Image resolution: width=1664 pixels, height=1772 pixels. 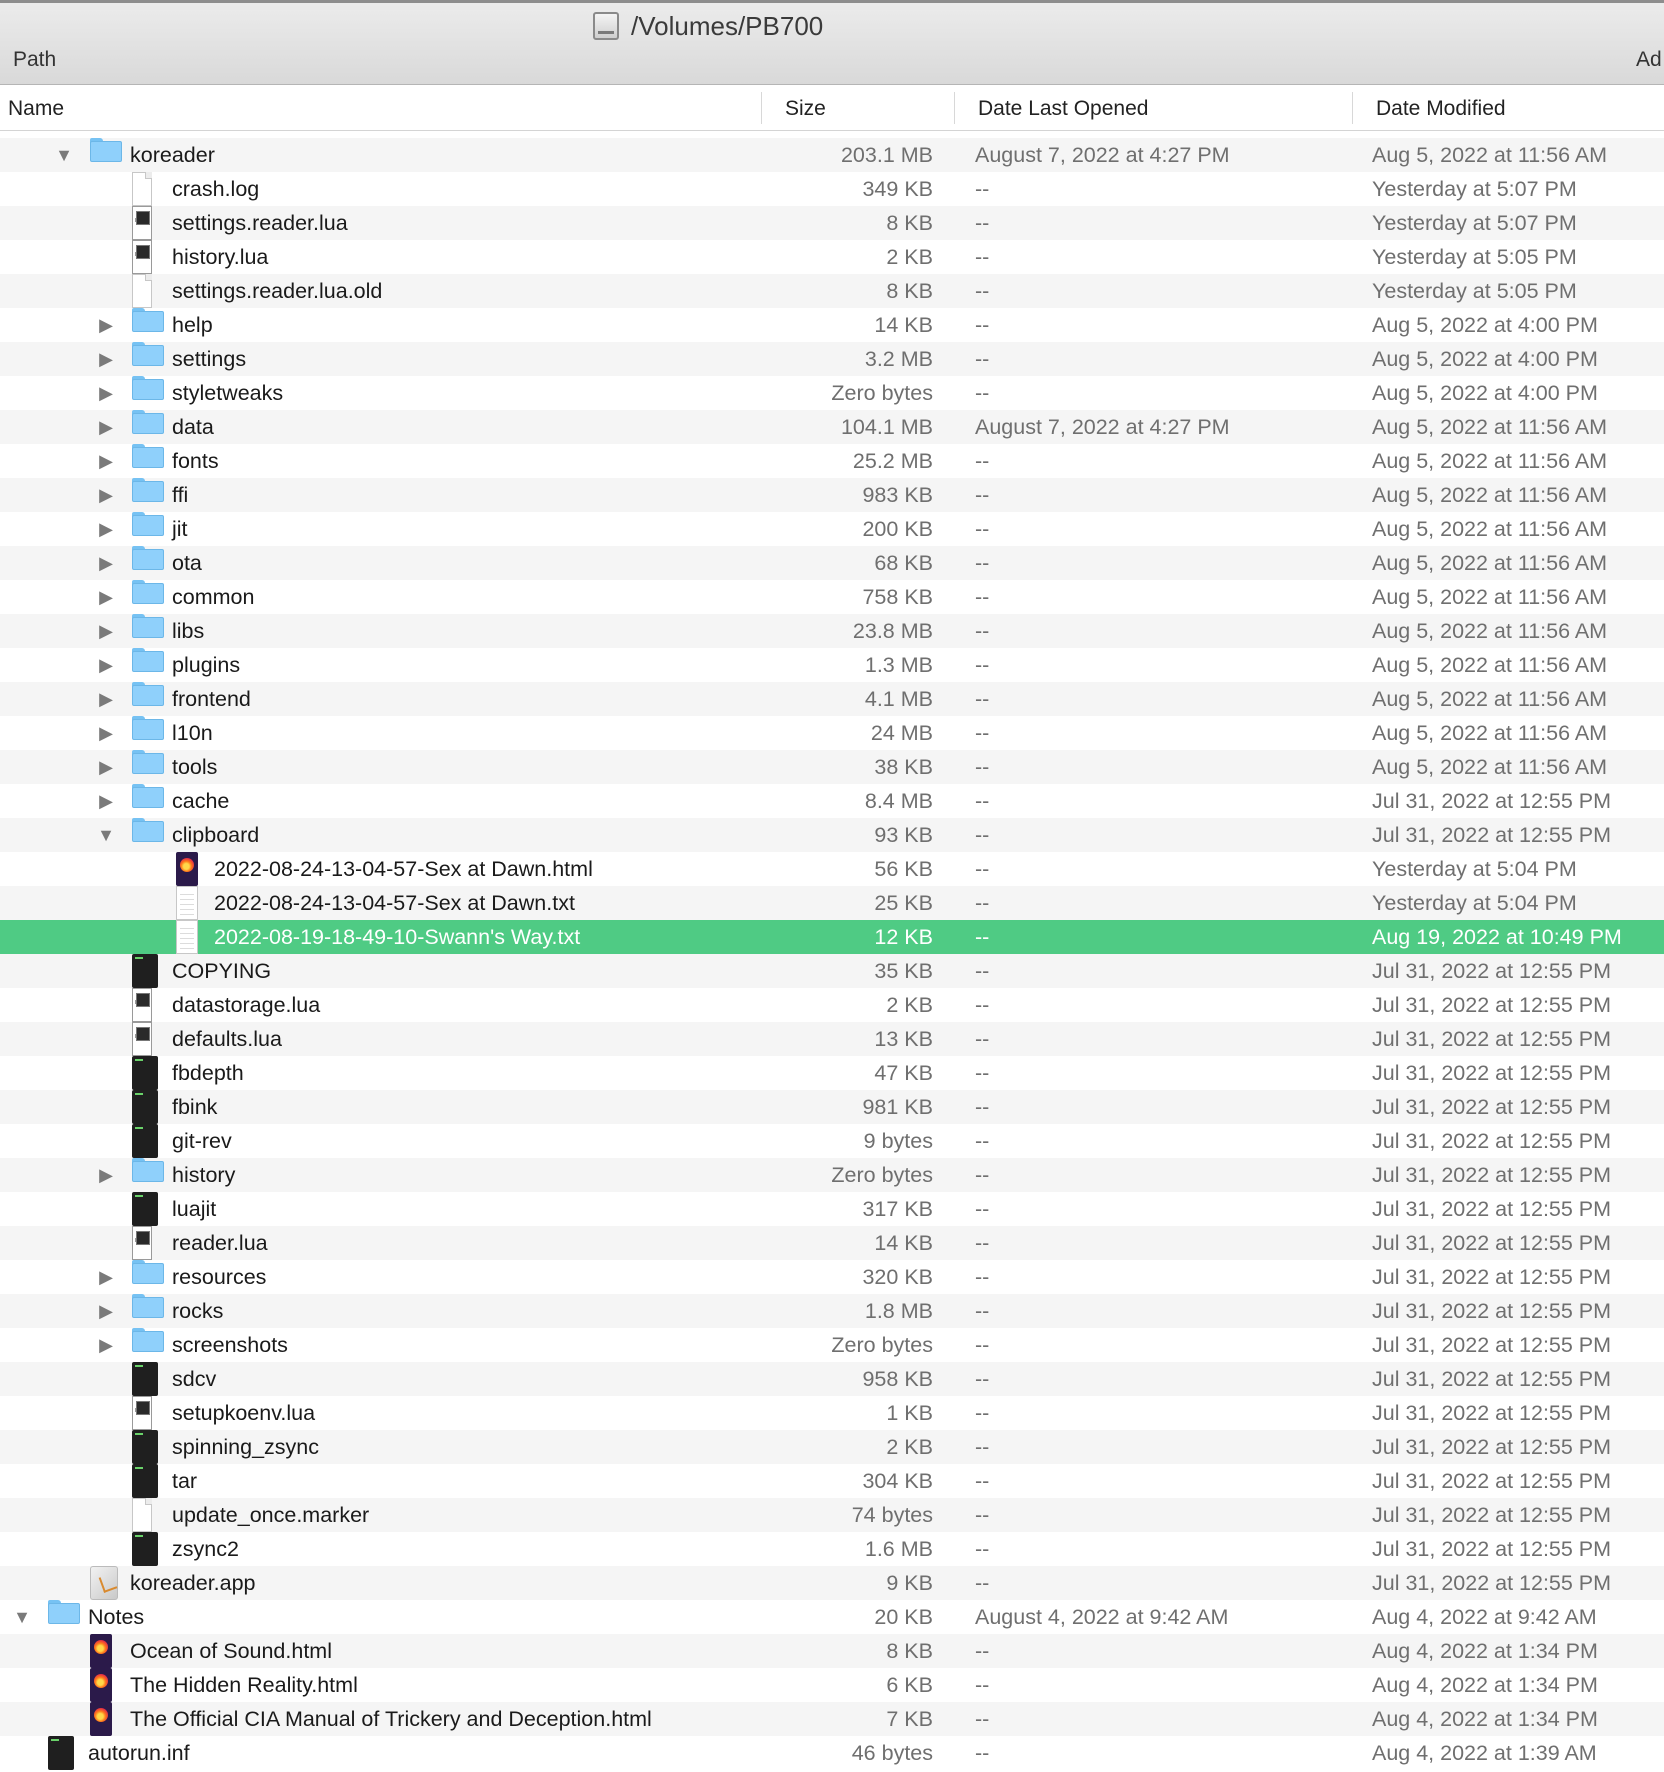 I want to click on cell-size: 12 KB, so click(x=903, y=937).